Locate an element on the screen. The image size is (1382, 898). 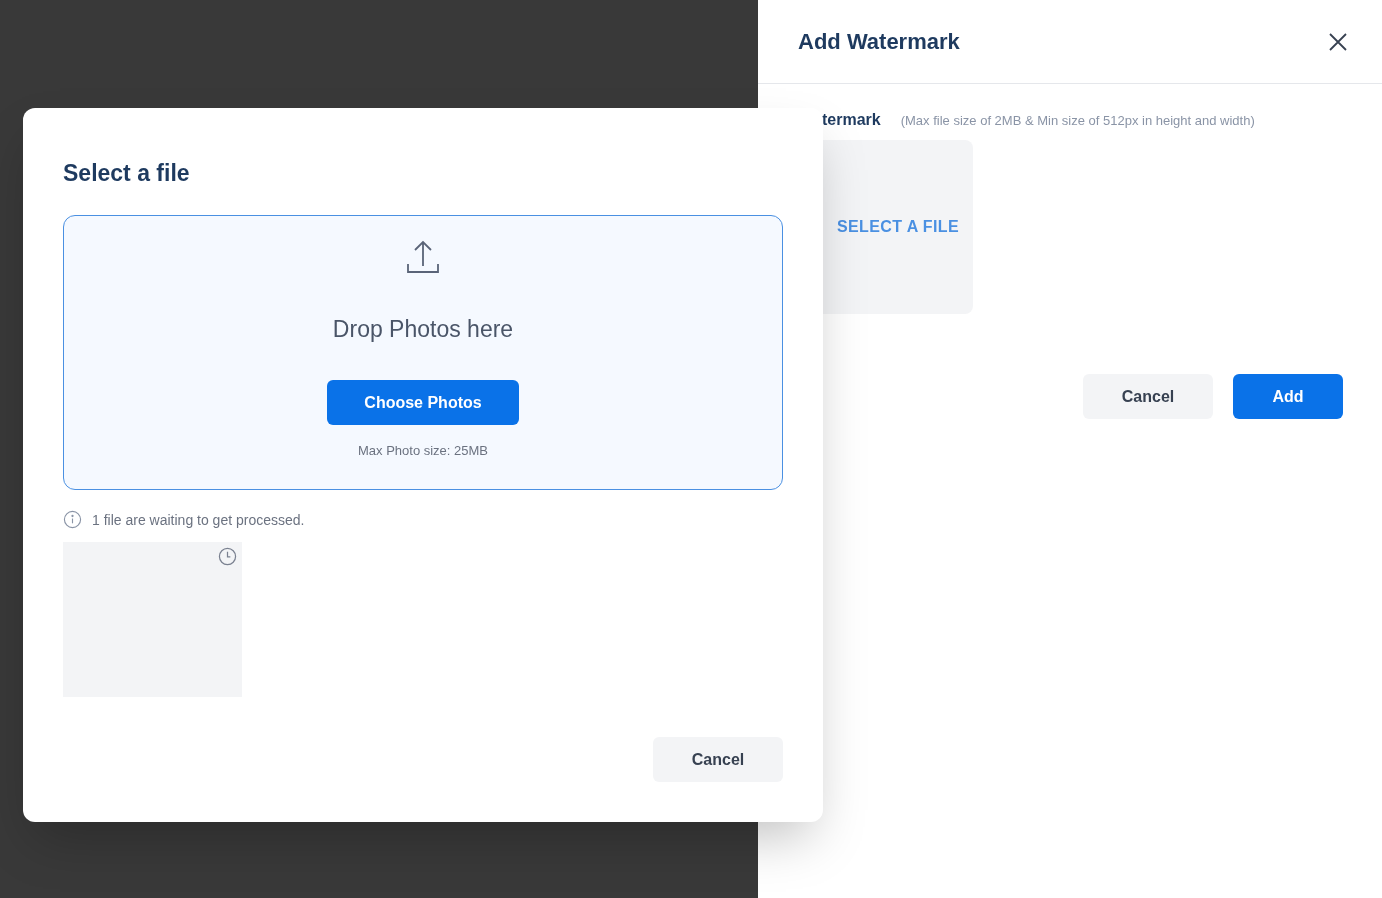
close-icon is located at coordinates (1338, 41).